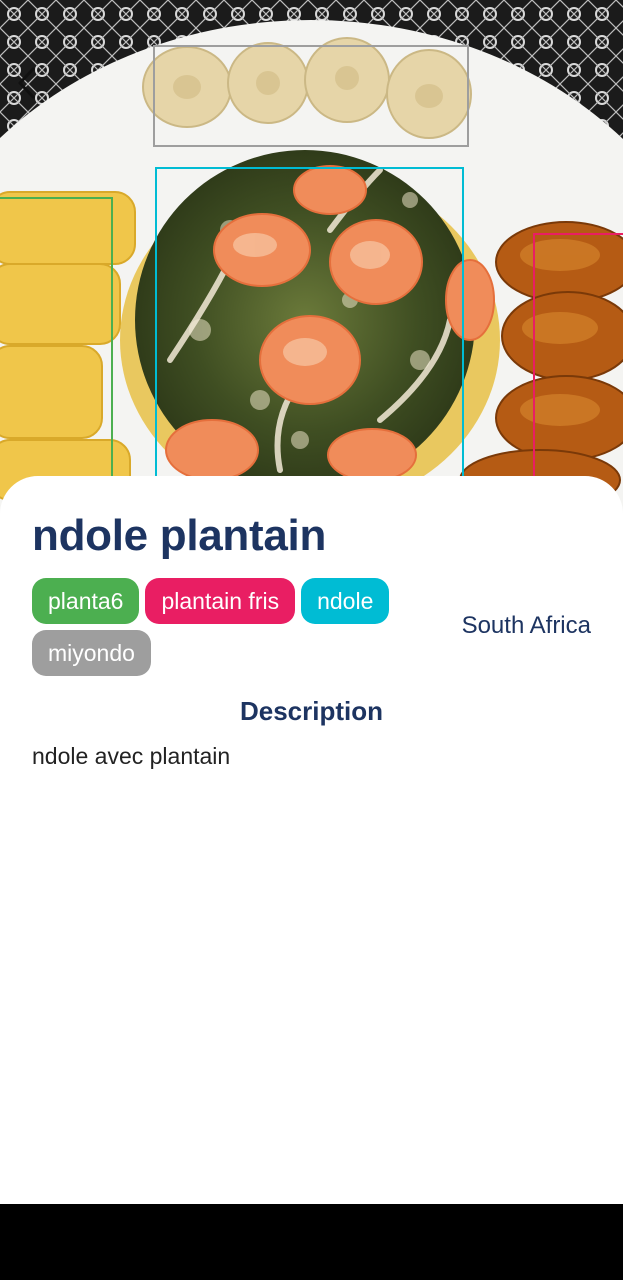  What do you see at coordinates (311, 96) in the screenshot?
I see `detection-box-miyondo` at bounding box center [311, 96].